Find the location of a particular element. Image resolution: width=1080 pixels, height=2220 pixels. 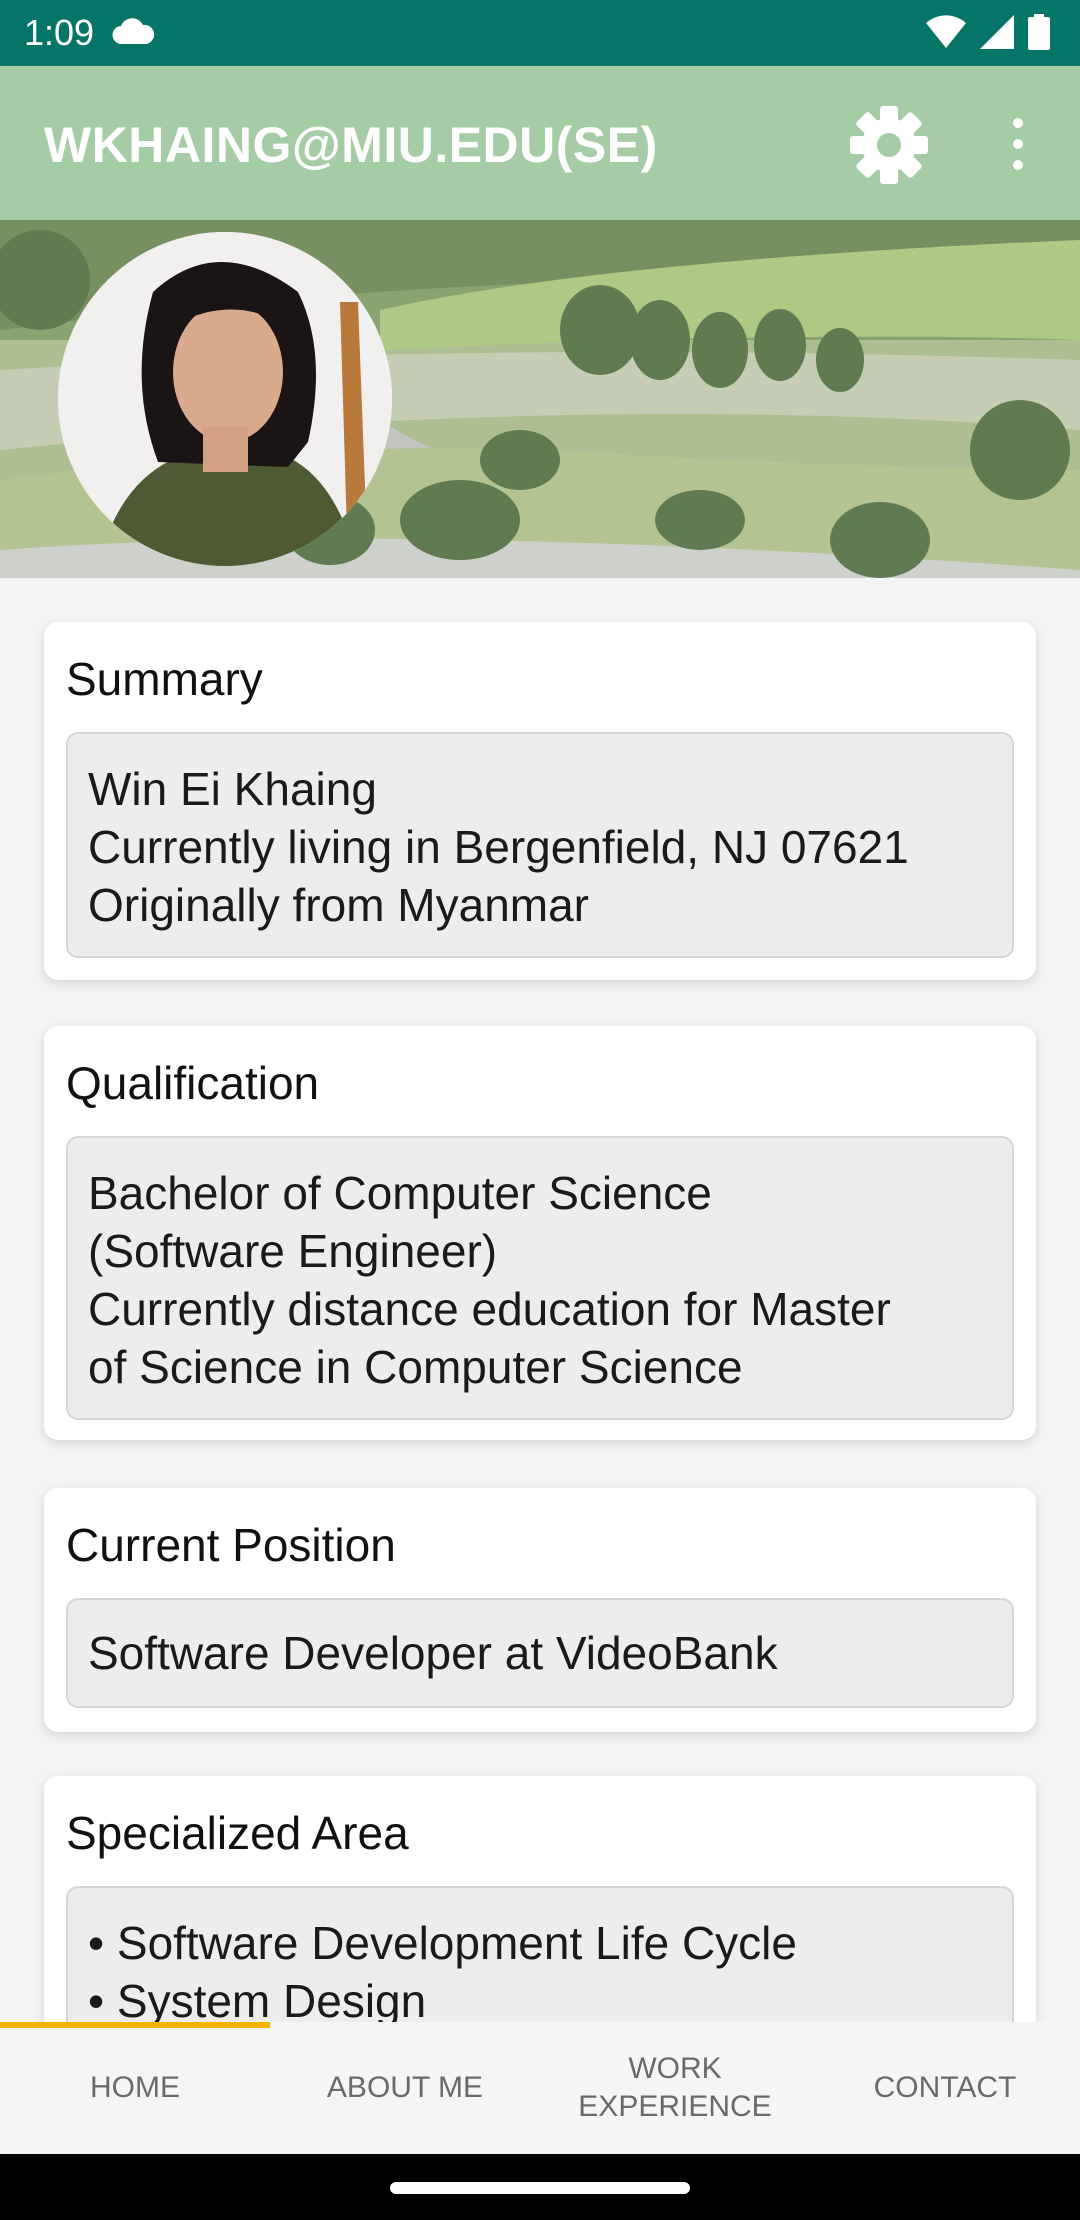

tab-home: HOME is located at coordinates (135, 2088).